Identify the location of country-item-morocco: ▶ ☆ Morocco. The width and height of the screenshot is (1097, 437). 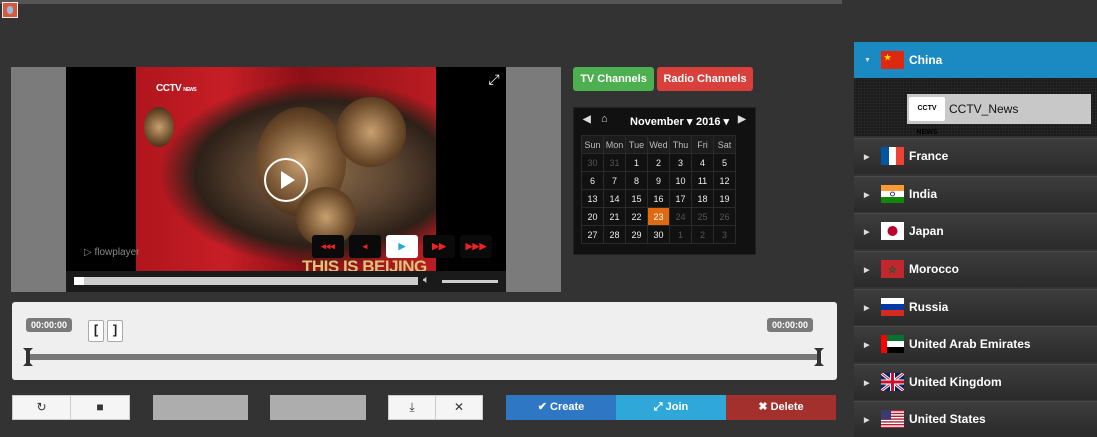
(975, 269).